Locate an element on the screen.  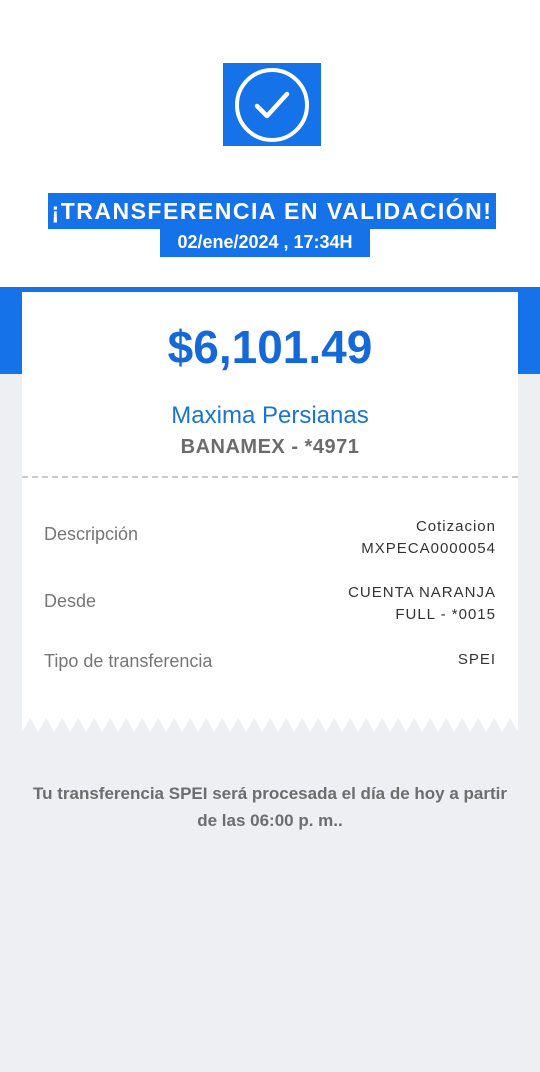
transfer-type-value-line1: SPEI is located at coordinates (476, 659).